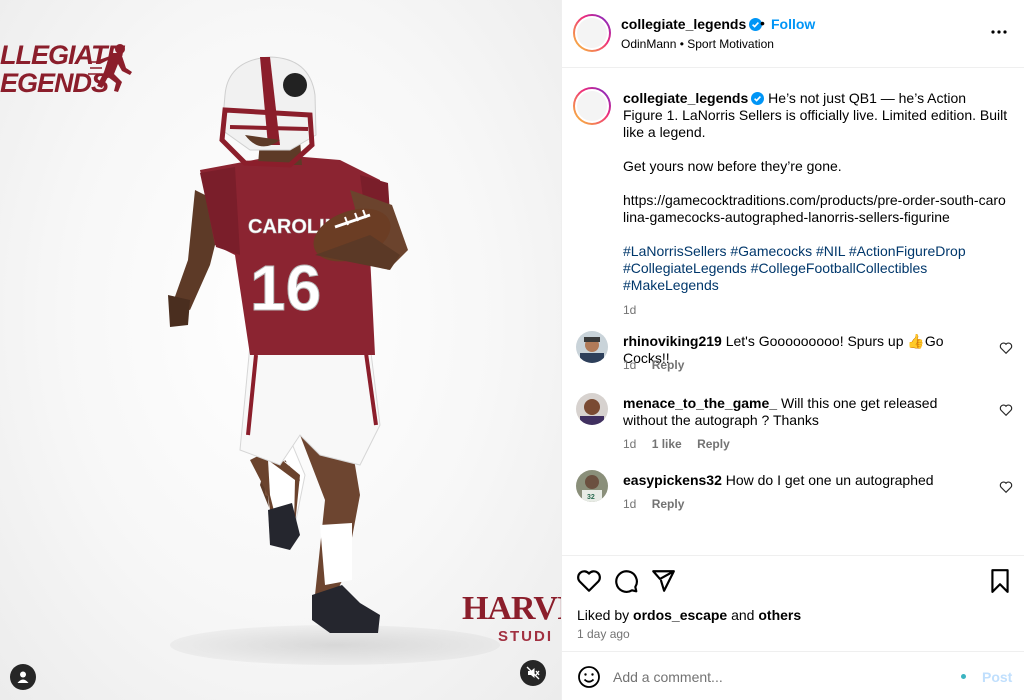 The height and width of the screenshot is (700, 1024). What do you see at coordinates (815, 310) in the screenshot?
I see `caption-timestamp: 1d` at bounding box center [815, 310].